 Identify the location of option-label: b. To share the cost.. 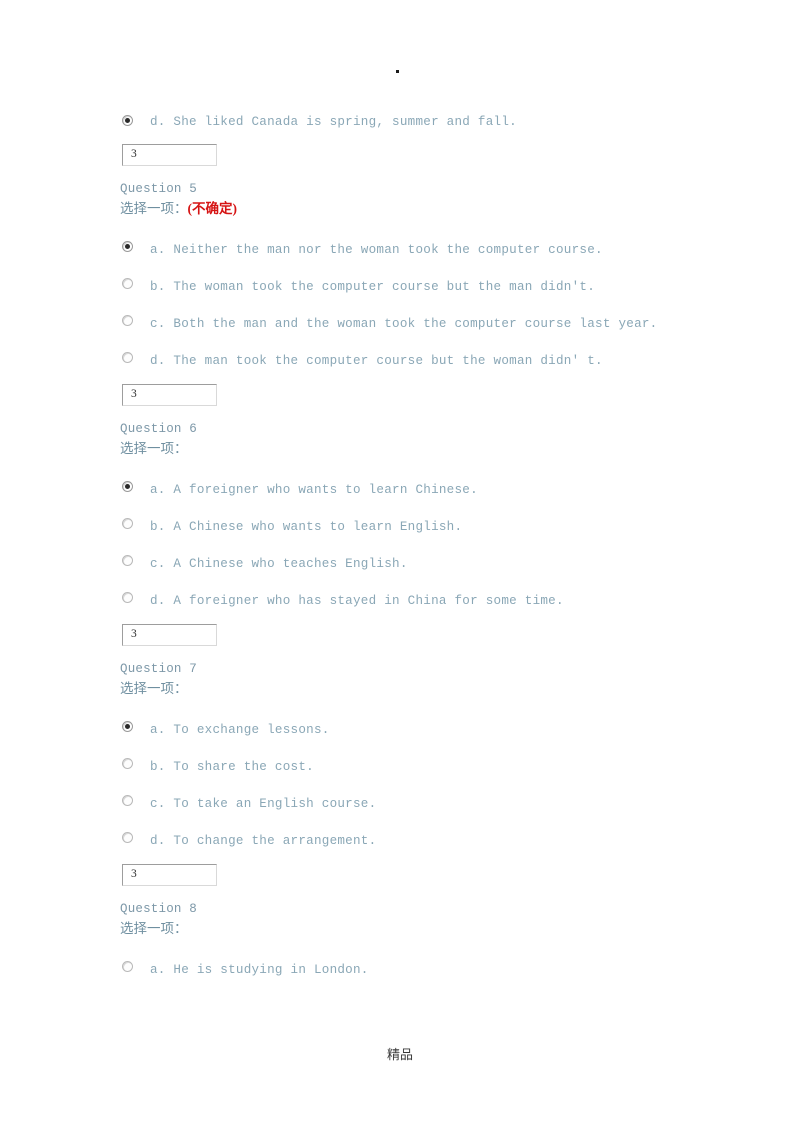
(232, 767).